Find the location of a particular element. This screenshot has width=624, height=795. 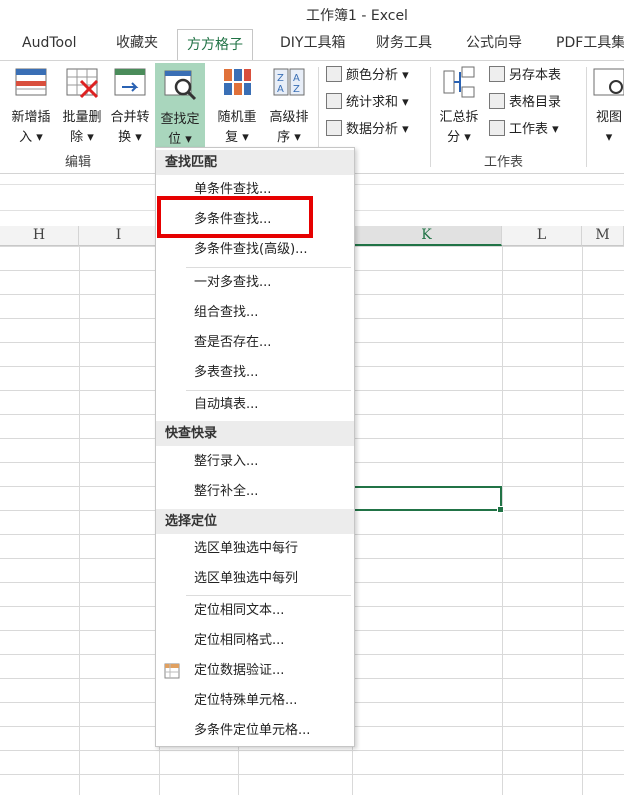

summary-split-icon is located at coordinates (459, 82).